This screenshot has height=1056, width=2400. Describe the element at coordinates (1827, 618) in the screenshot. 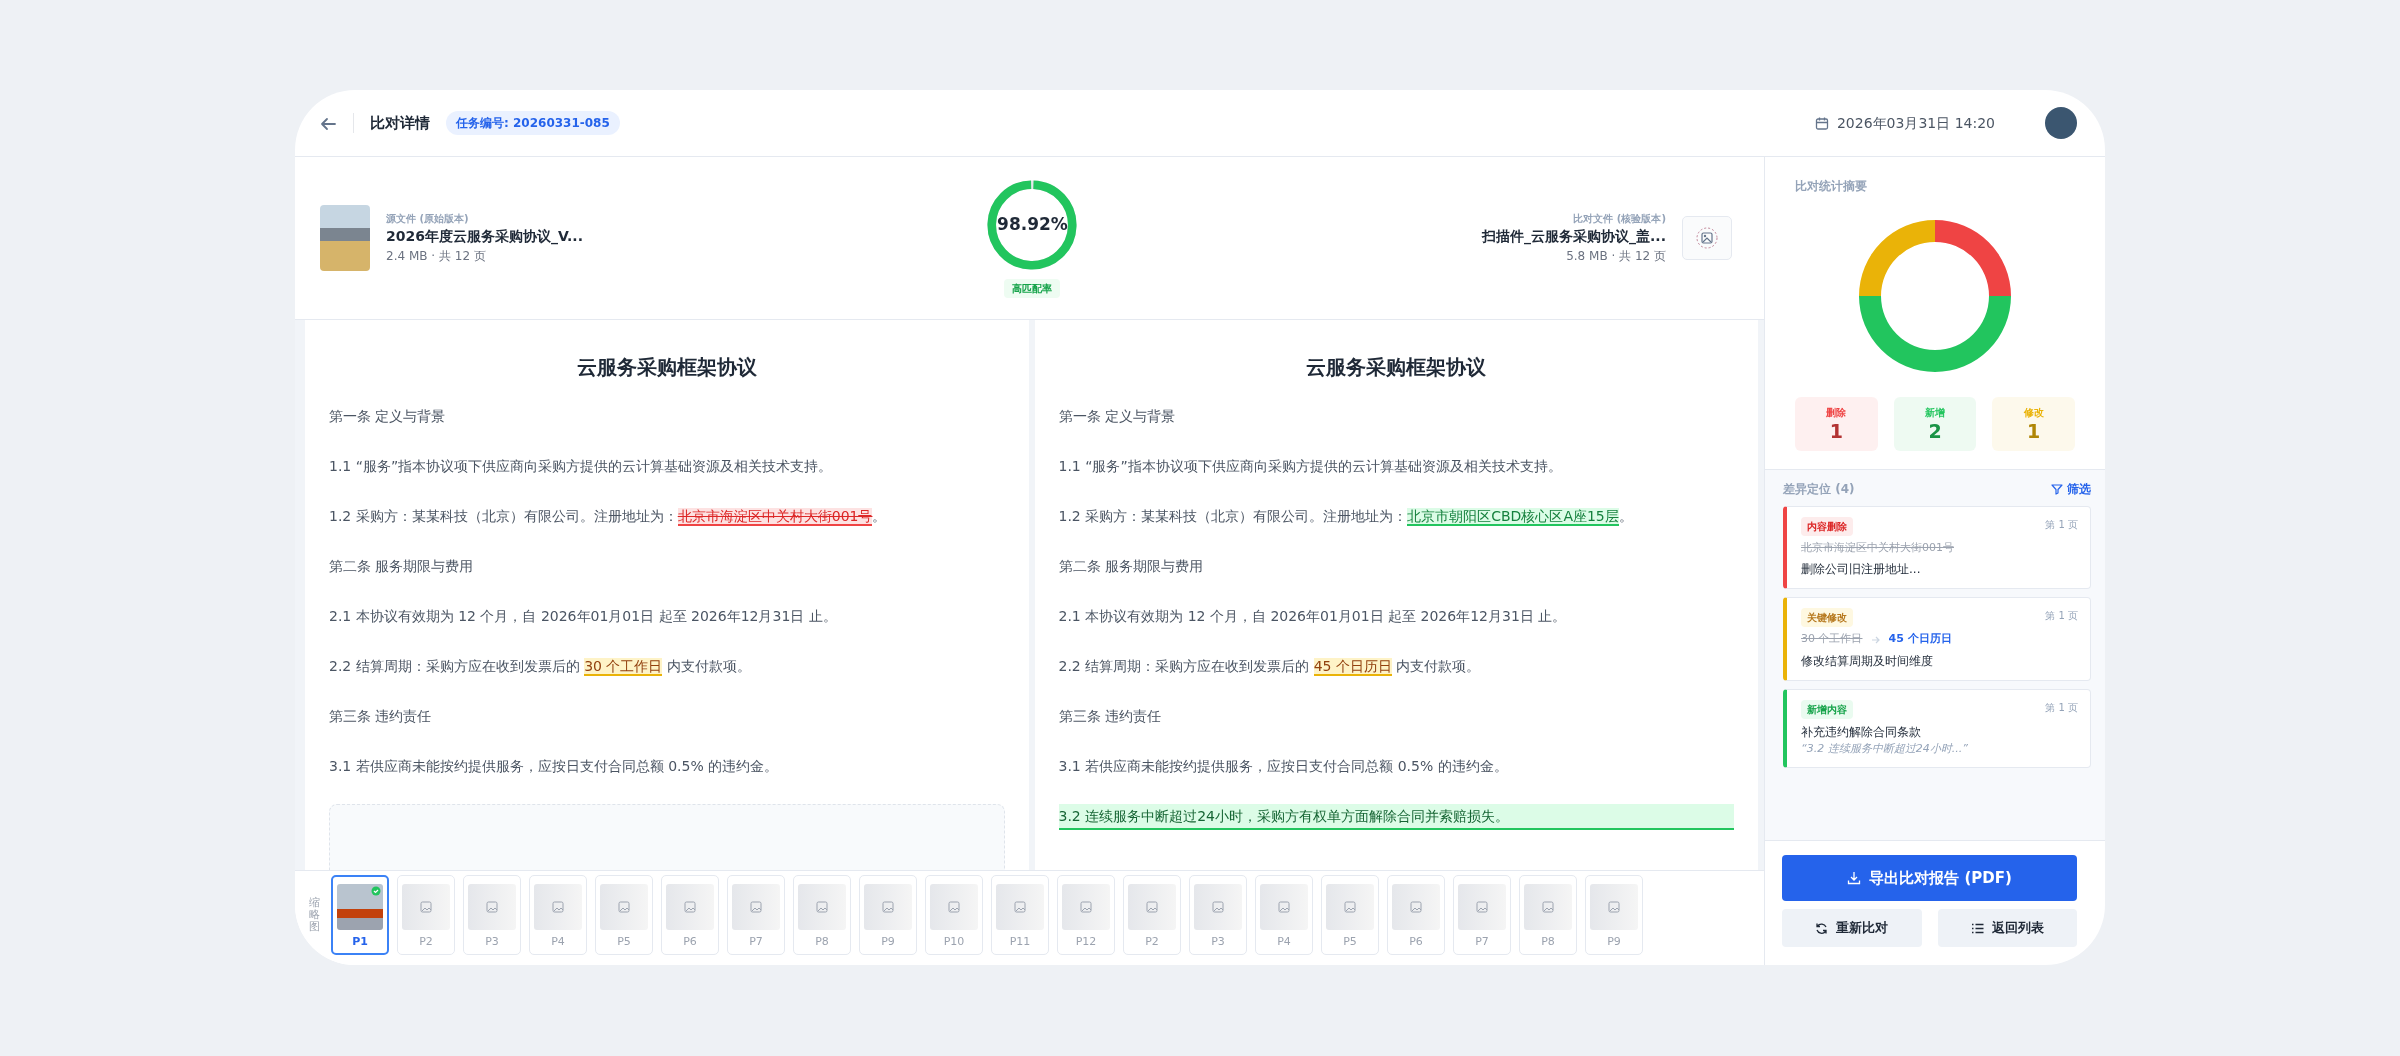

I see `difference-tag: 关键修改` at that location.